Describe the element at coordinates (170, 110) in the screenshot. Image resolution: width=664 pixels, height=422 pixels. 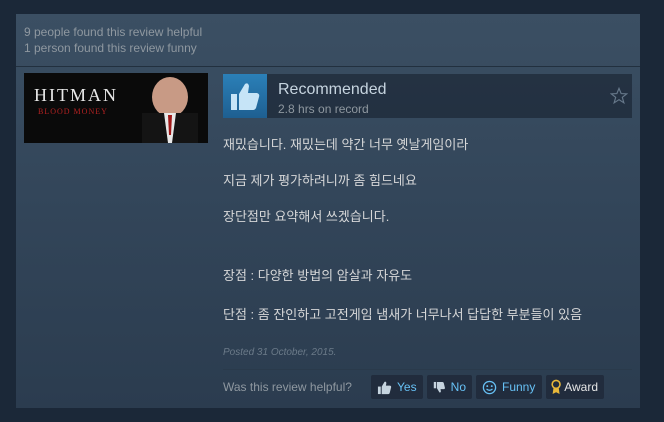
I see `game-art-figure` at that location.